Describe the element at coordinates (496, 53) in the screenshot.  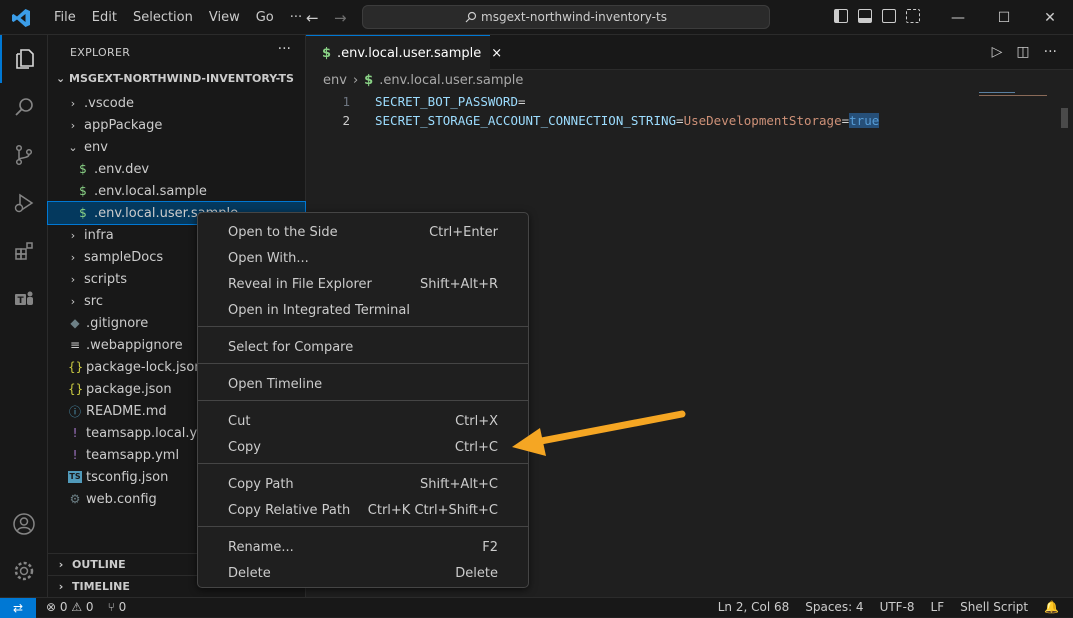
I see `close-tab-icon: ×` at that location.